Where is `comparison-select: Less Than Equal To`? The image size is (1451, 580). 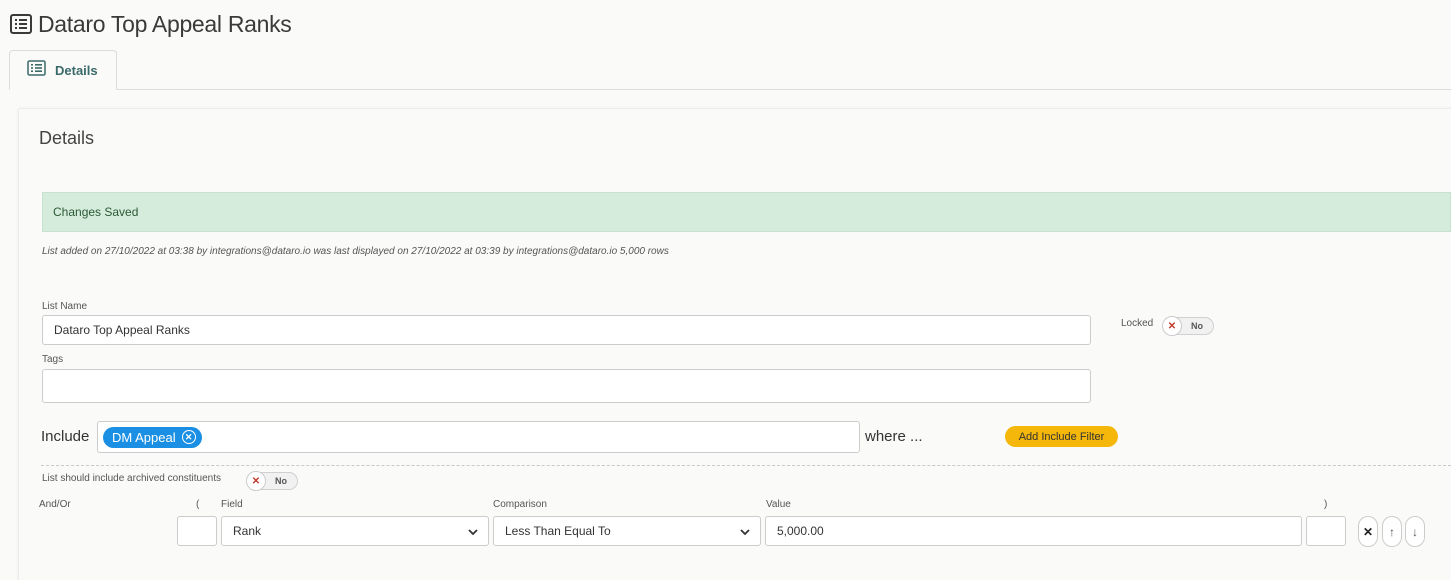
comparison-select: Less Than Equal To is located at coordinates (627, 531).